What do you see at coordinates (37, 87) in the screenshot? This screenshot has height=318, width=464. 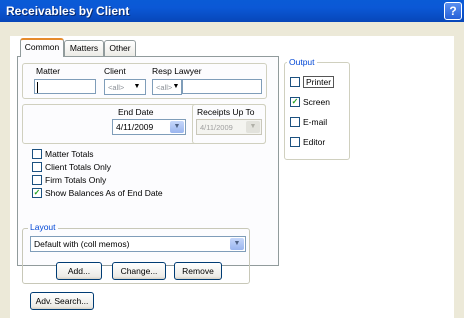 I see `text-cursor` at bounding box center [37, 87].